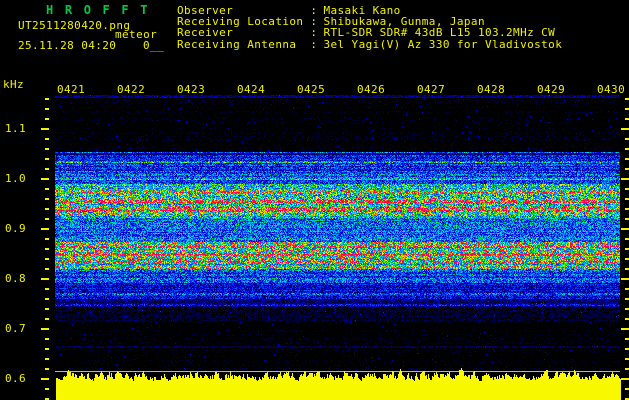  What do you see at coordinates (431, 89) in the screenshot?
I see `time-tick-label: 0427` at bounding box center [431, 89].